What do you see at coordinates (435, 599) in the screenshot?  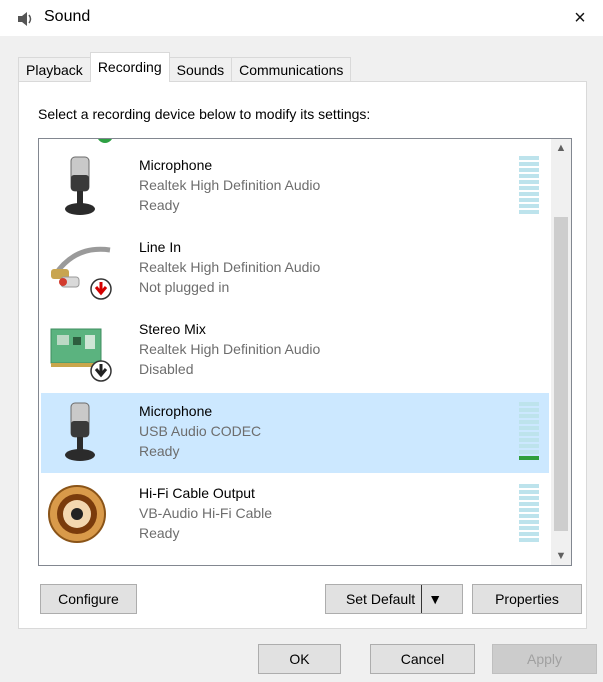 I see `dropdown-arrow-icon: ▼` at bounding box center [435, 599].